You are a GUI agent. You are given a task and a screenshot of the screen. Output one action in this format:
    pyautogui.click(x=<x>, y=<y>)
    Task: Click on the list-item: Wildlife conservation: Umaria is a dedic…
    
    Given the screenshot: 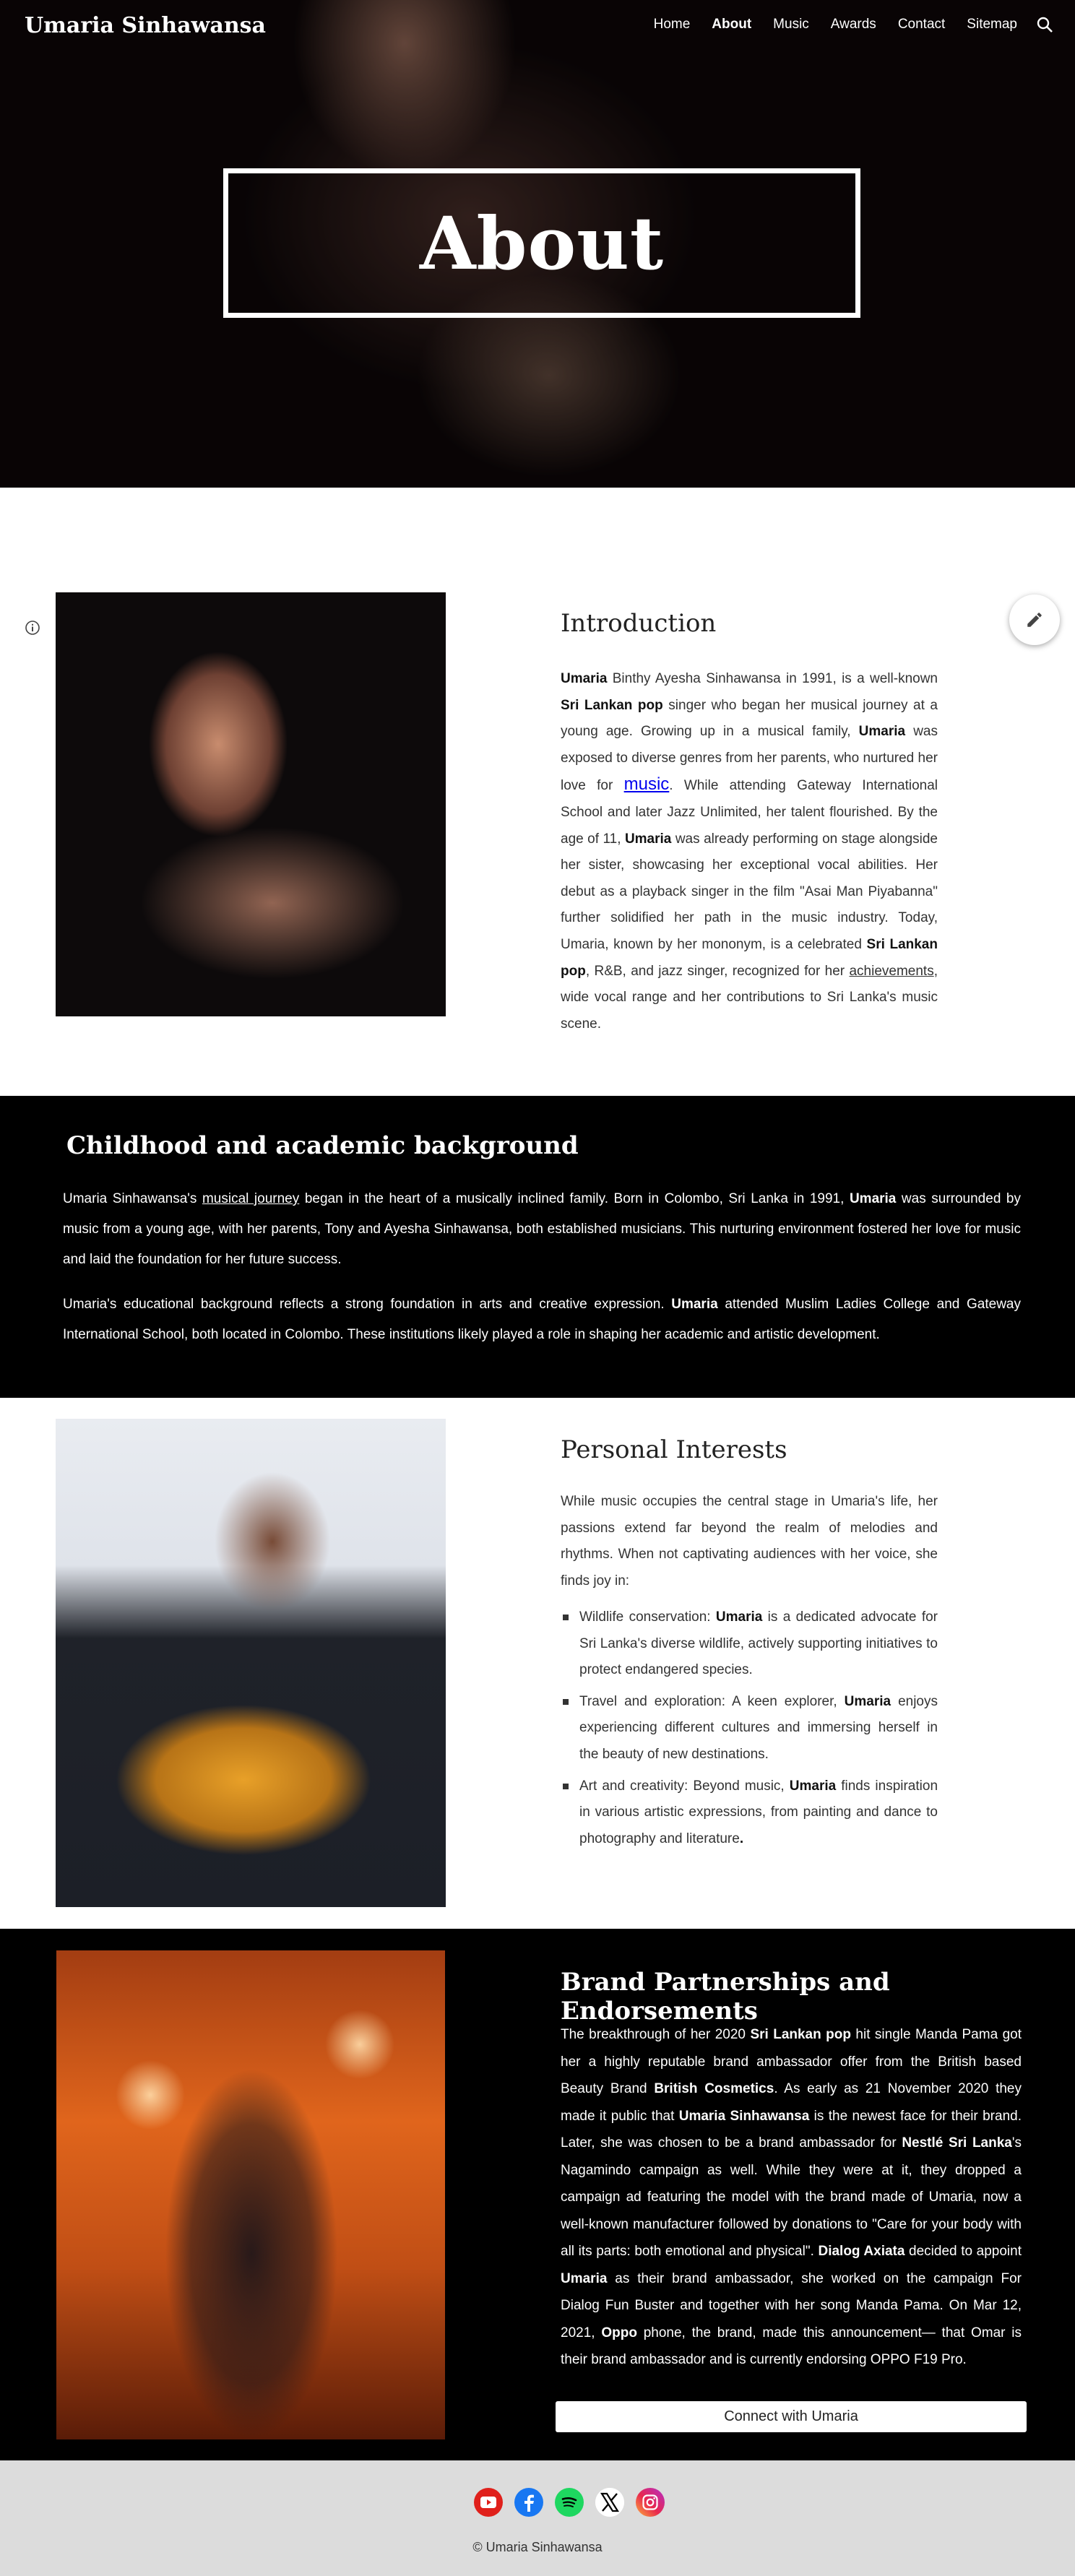 What is the action you would take?
    pyautogui.click(x=749, y=1644)
    